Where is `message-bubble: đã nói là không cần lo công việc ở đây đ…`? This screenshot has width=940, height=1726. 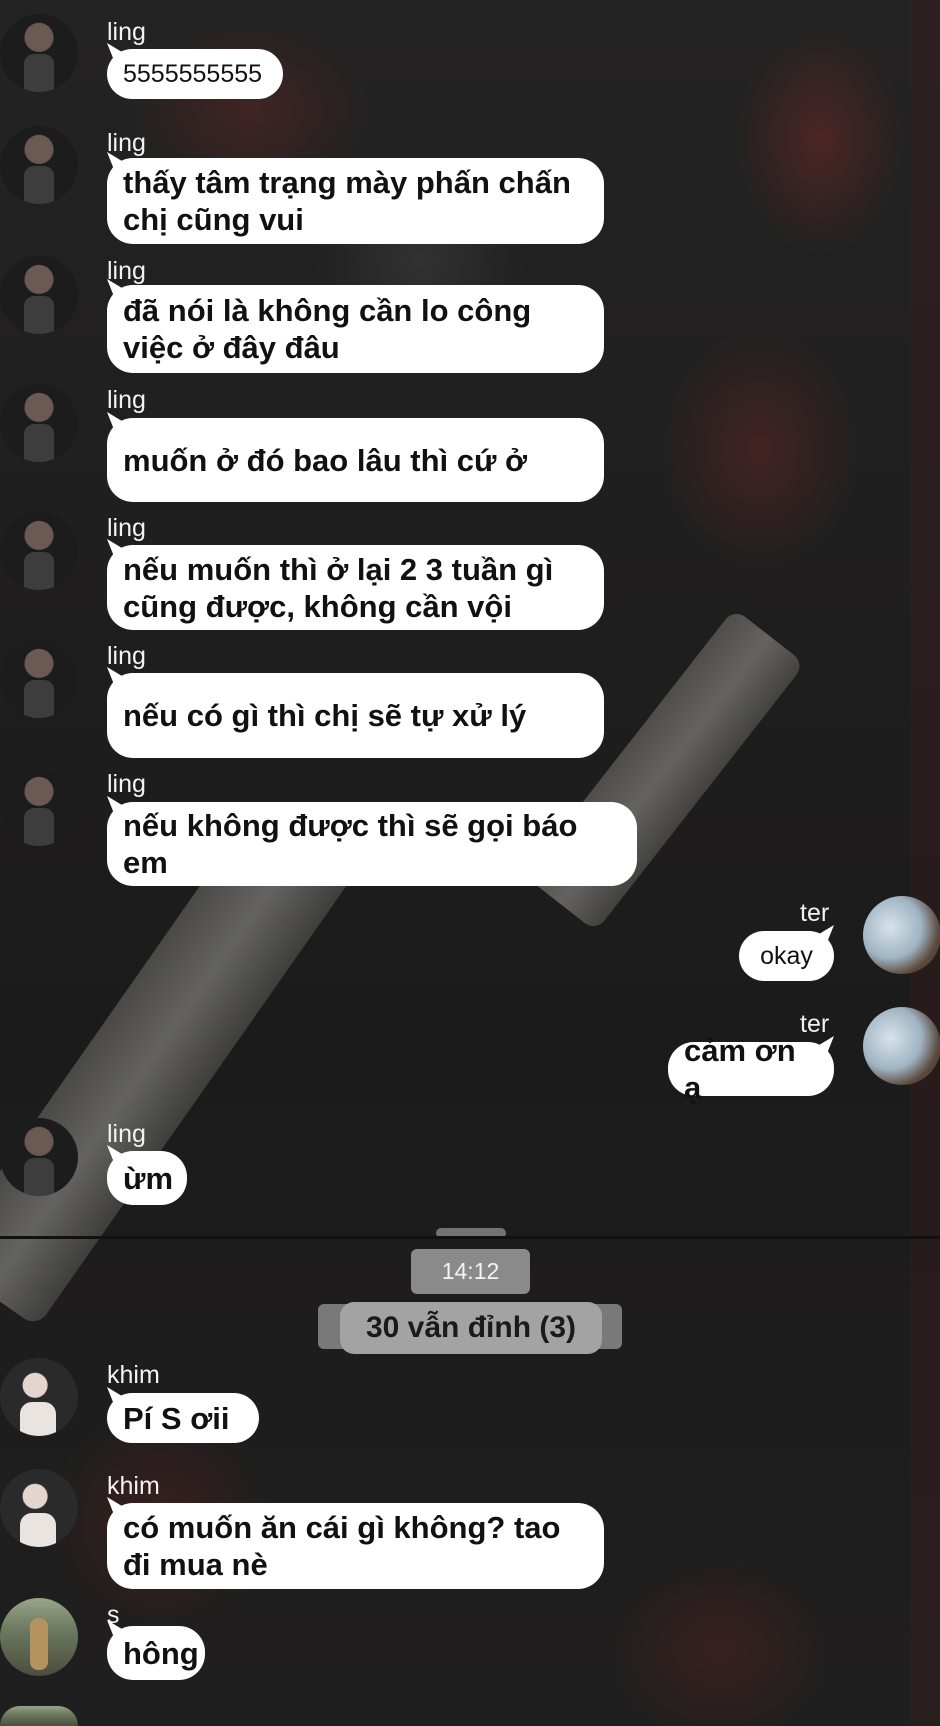
message-bubble: đã nói là không cần lo công việc ở đây đ… is located at coordinates (355, 329).